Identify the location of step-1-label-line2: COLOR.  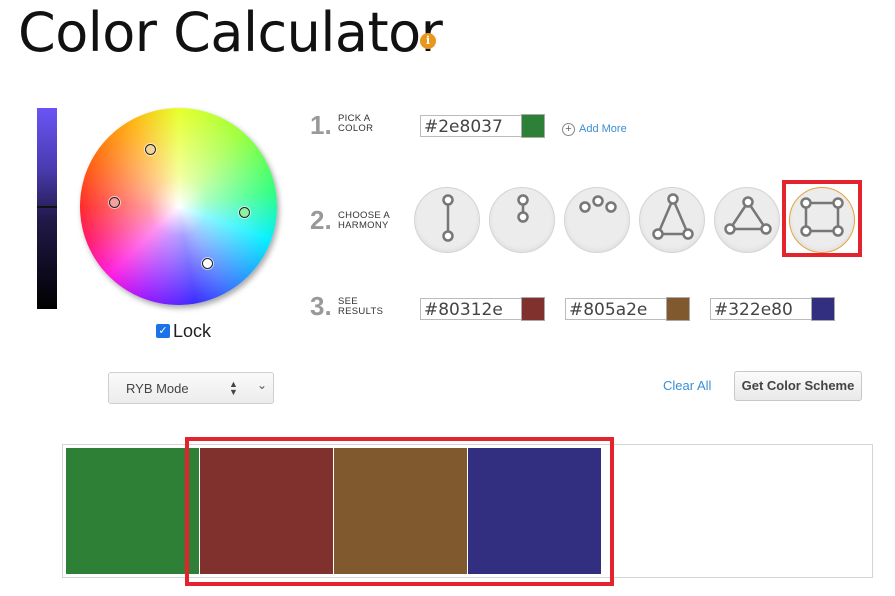
(356, 128).